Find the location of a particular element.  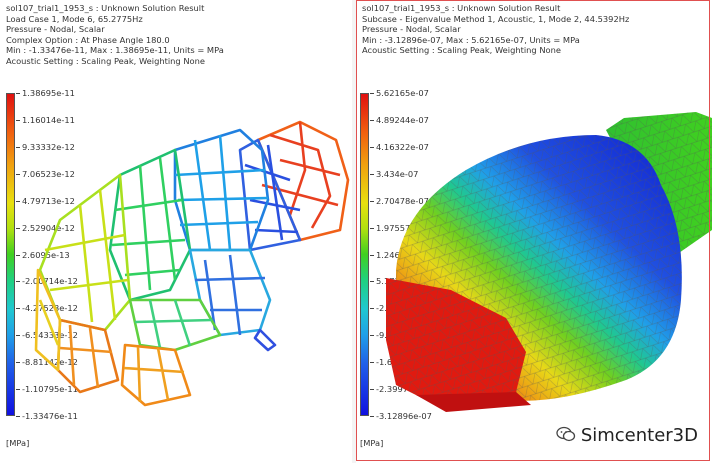

wechat-icon is located at coordinates (566, 436).